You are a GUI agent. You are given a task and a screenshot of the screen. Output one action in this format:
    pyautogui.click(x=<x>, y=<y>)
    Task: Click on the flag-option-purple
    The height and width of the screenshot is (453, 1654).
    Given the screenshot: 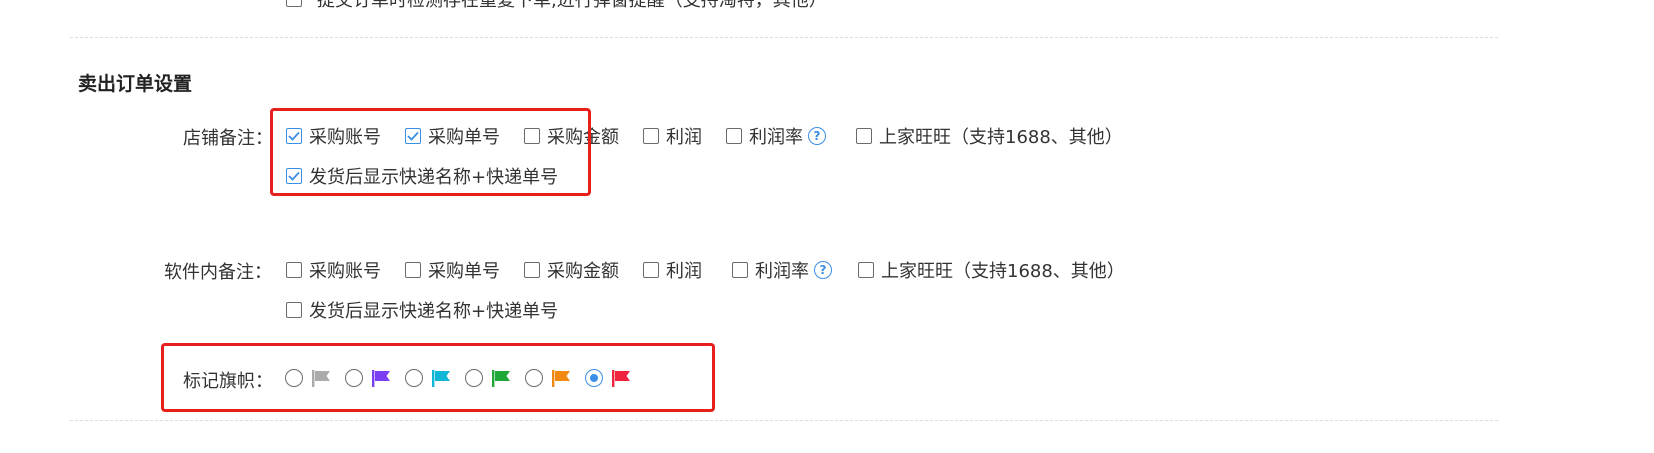 What is the action you would take?
    pyautogui.click(x=368, y=378)
    